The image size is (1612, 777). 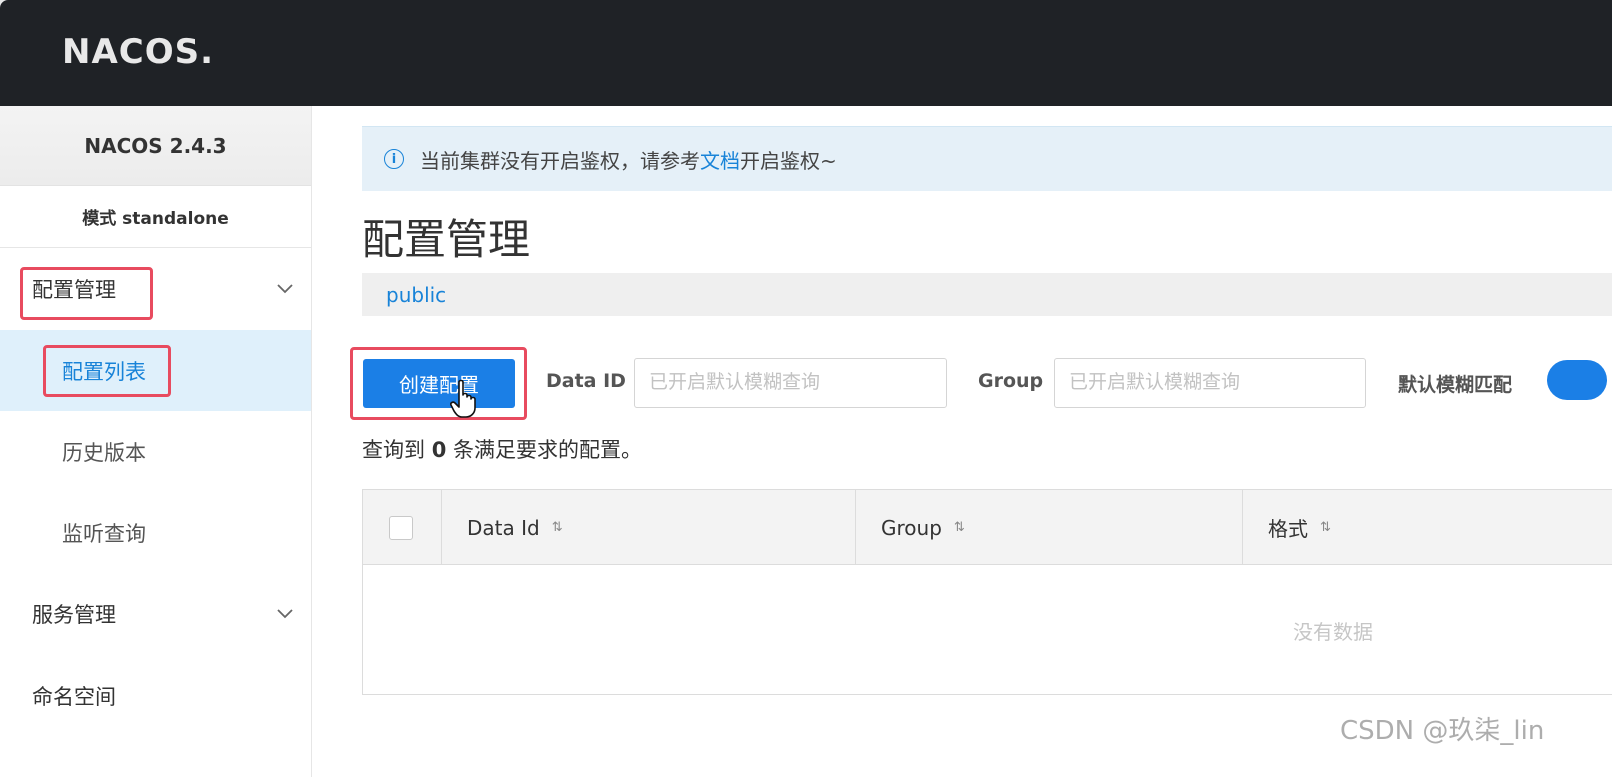 I want to click on empty-state: 没有数据, so click(x=1333, y=632).